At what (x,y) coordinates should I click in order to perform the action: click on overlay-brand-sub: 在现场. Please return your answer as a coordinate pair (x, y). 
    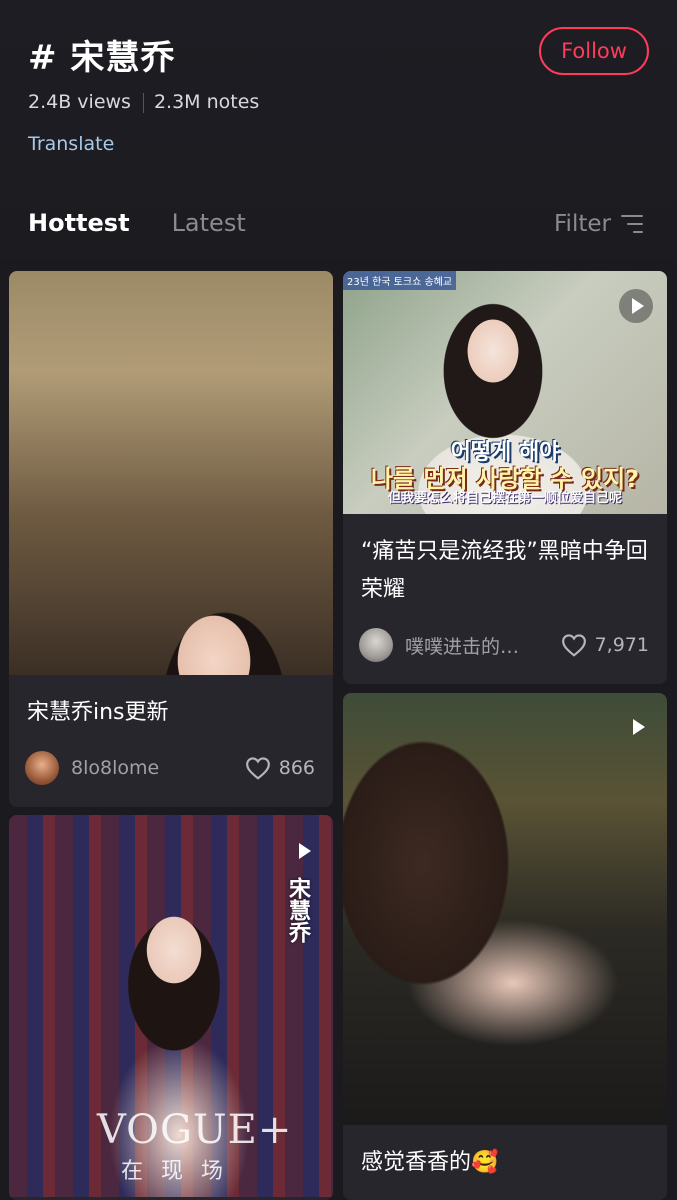
    Looking at the image, I should click on (181, 1171).